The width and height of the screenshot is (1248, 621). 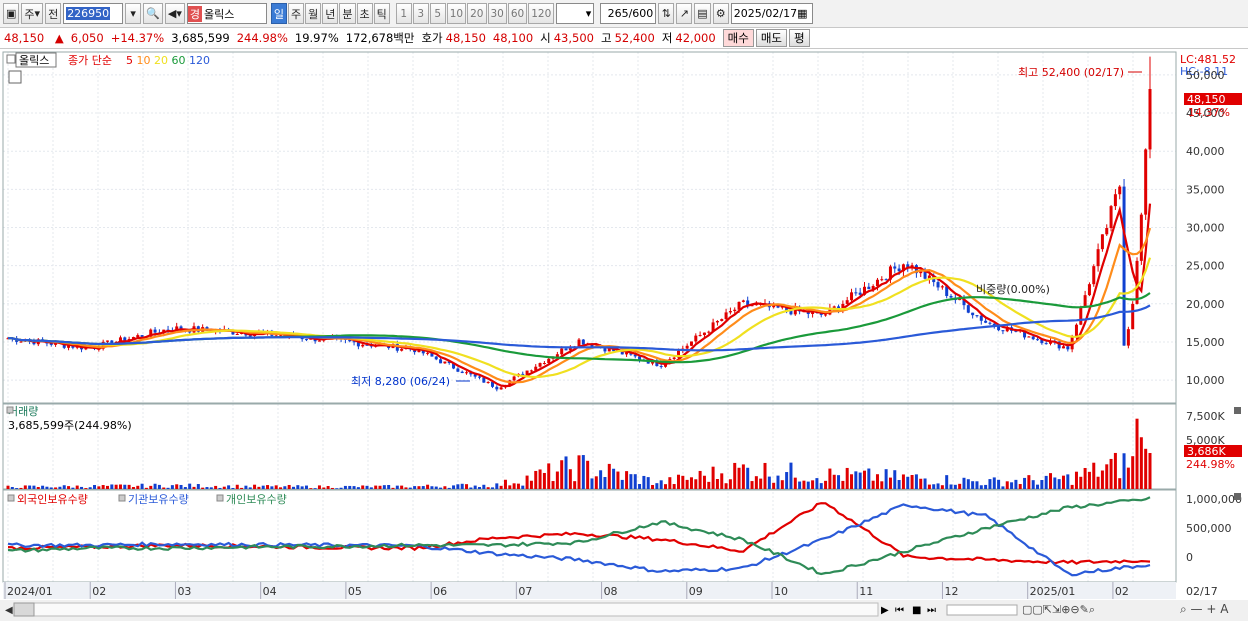 What do you see at coordinates (477, 13) in the screenshot?
I see `interval-button-20: 20` at bounding box center [477, 13].